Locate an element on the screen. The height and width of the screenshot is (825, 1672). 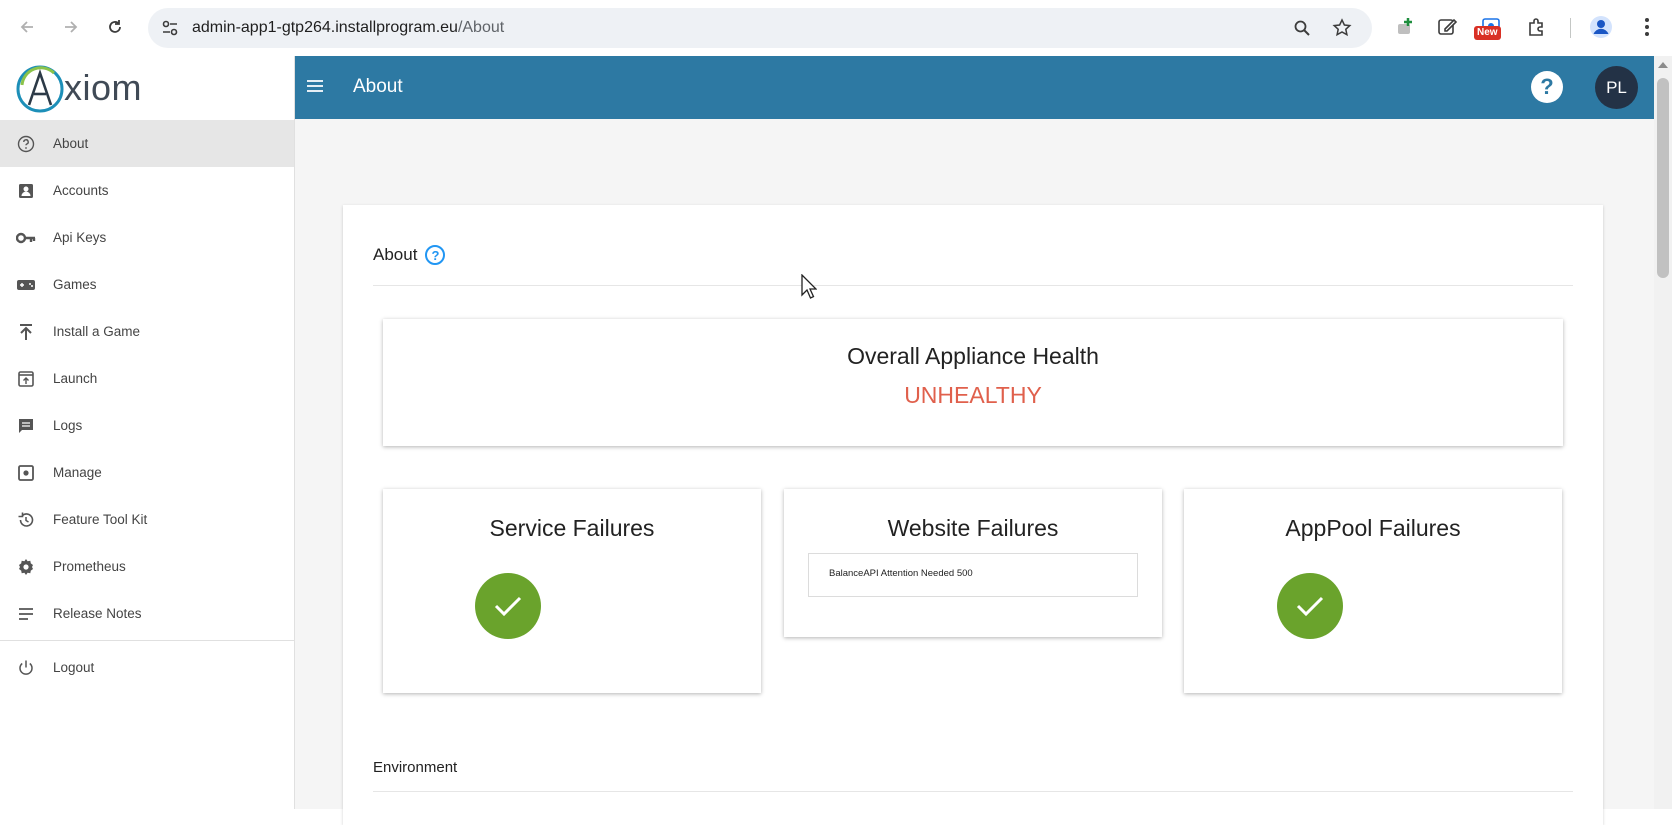
sidebar-item-feature-tool-kit: Feature Tool Kit is located at coordinates (147, 519).